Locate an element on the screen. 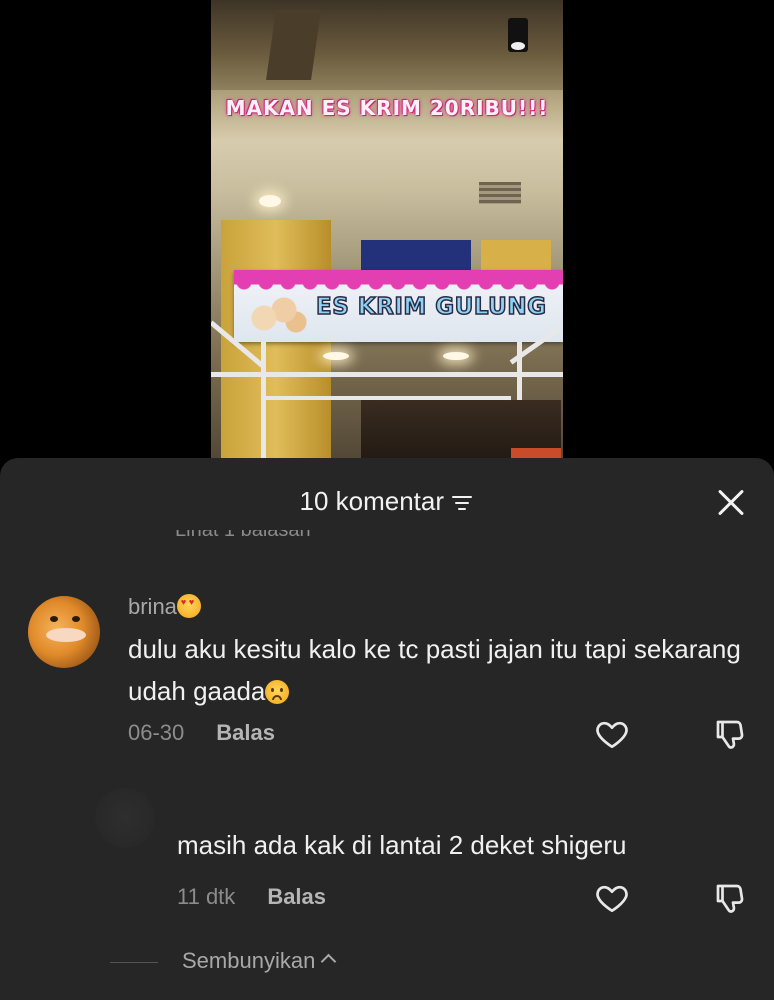 This screenshot has height=1000, width=774. view-replies-link: Lihat 1 balasan is located at coordinates (243, 537).